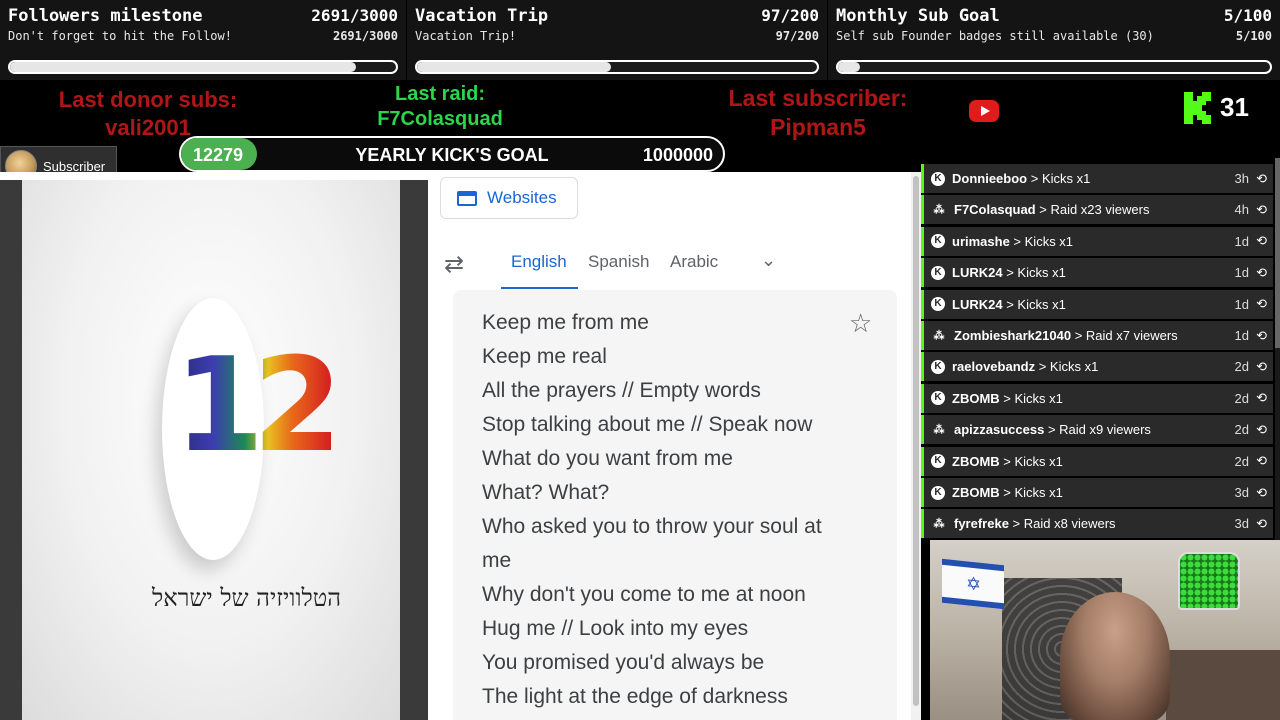 This screenshot has height=720, width=1280. I want to click on goal-subtitle: Don't forget to hit the Follow!, so click(120, 36).